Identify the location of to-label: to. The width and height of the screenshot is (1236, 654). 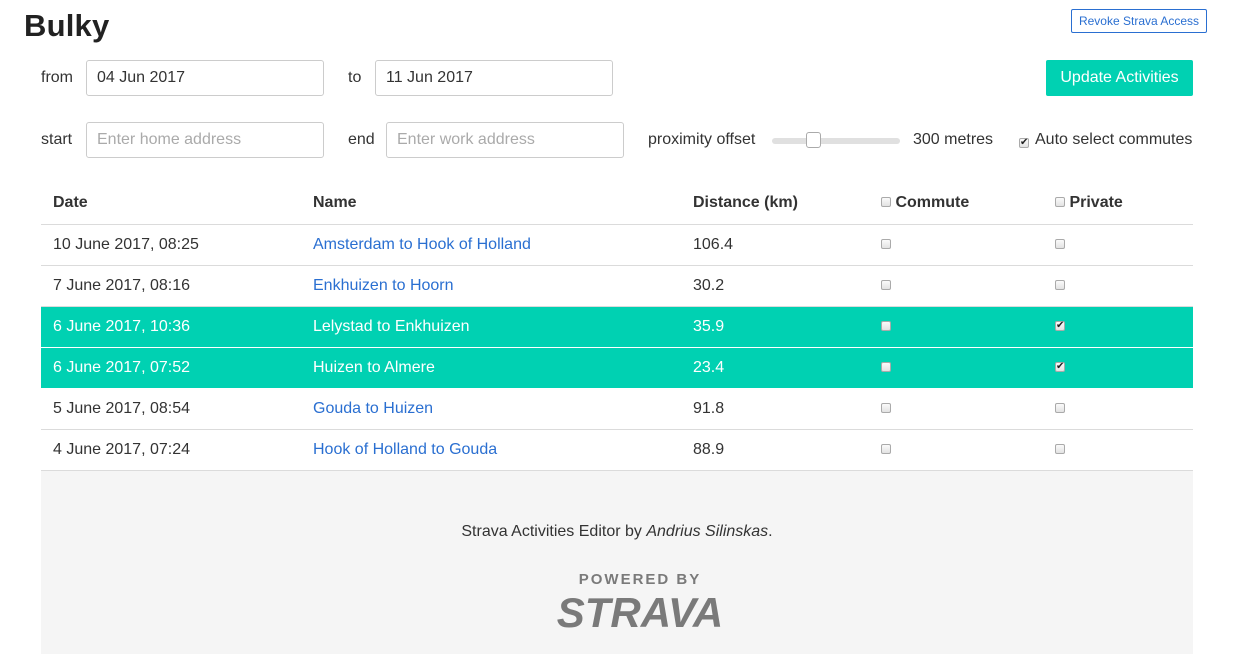
(355, 77).